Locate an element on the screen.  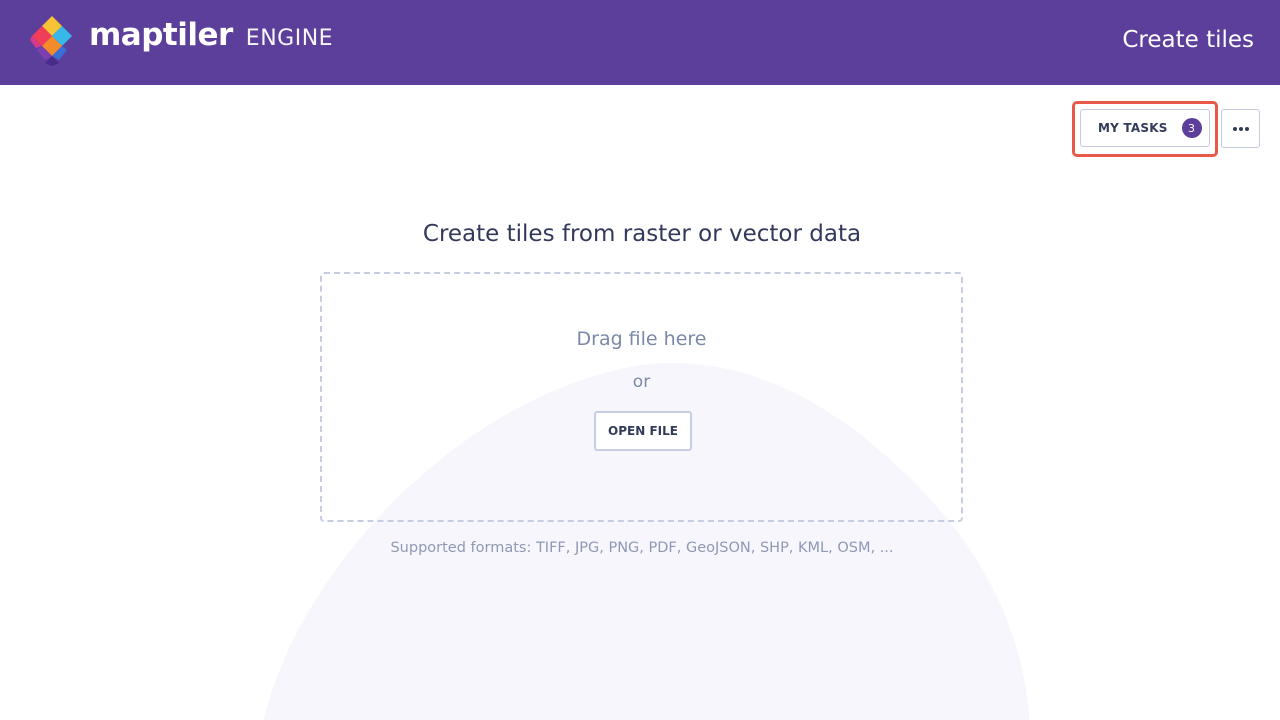
more-options-button is located at coordinates (1240, 128).